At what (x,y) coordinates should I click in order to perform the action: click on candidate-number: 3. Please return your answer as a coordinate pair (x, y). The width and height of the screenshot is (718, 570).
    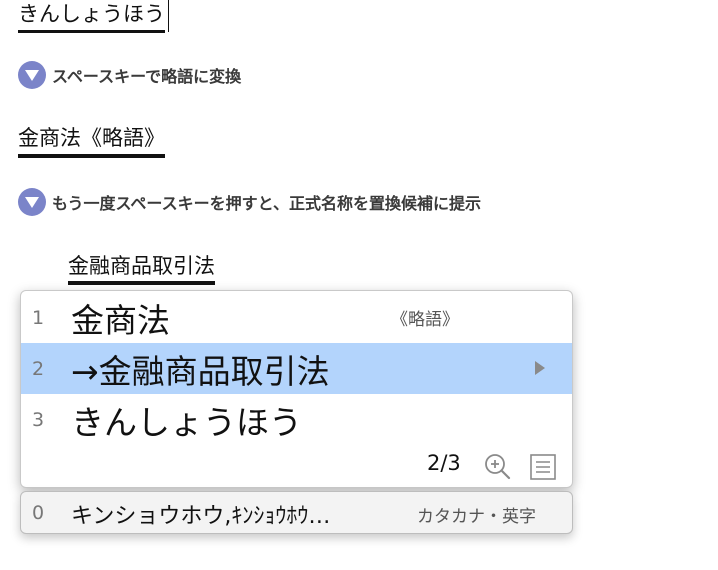
    Looking at the image, I should click on (38, 419).